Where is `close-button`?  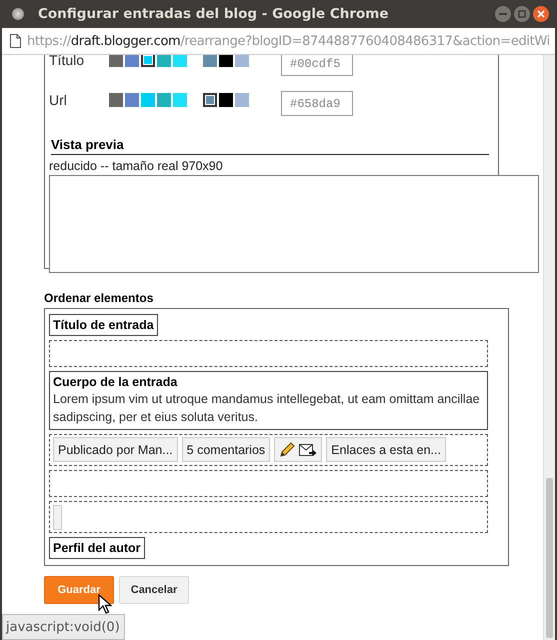 close-button is located at coordinates (541, 14).